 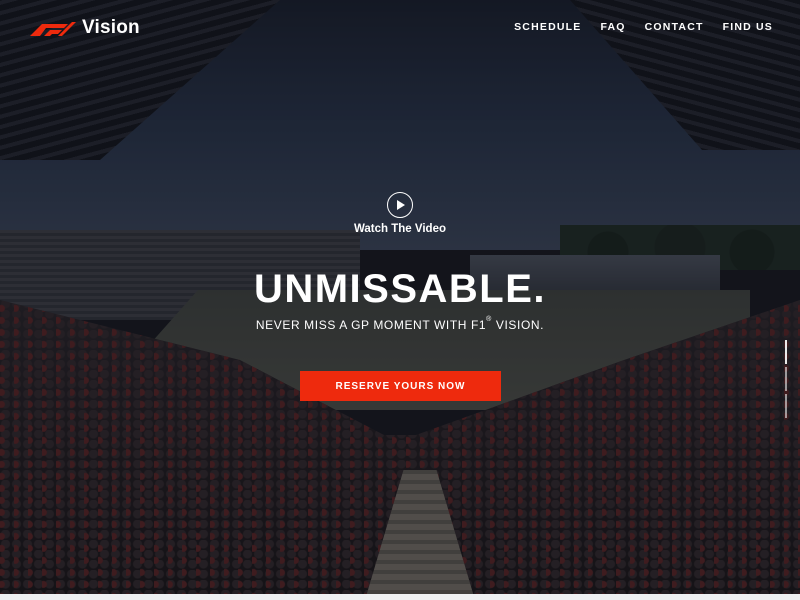 I want to click on subline-text: NEVER MISS A GP MOMENT WITH F1, so click(x=371, y=325).